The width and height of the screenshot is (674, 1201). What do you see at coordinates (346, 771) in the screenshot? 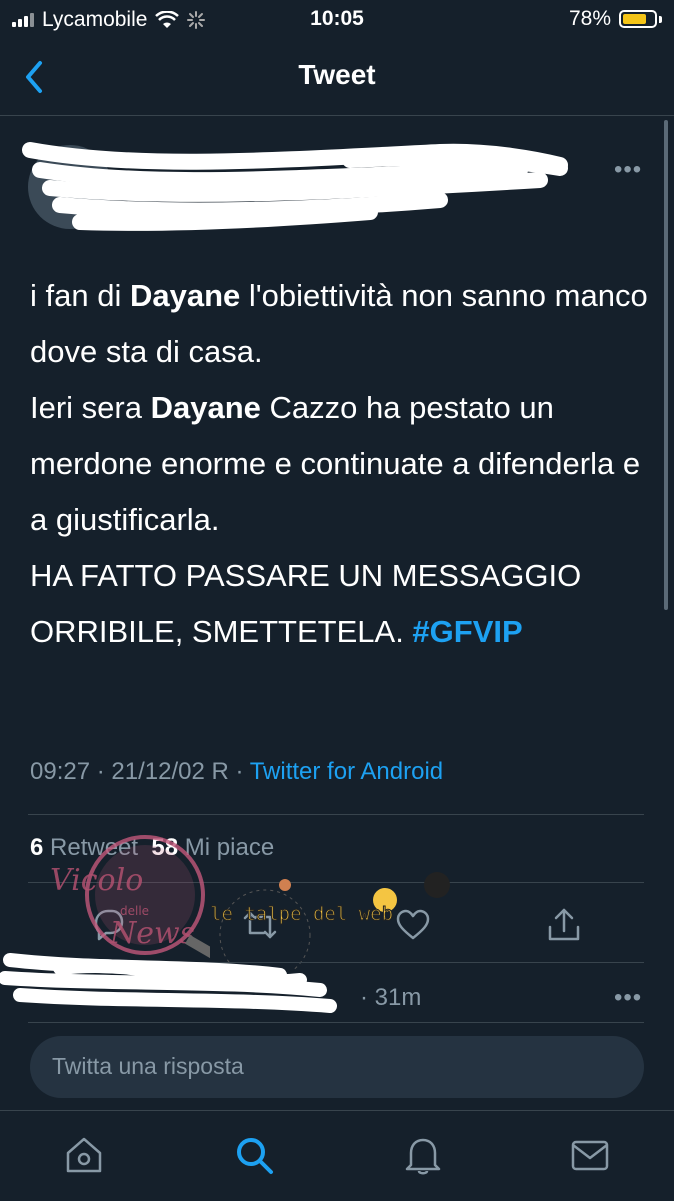
I see `tweet-source-link: Twitter for Android` at bounding box center [346, 771].